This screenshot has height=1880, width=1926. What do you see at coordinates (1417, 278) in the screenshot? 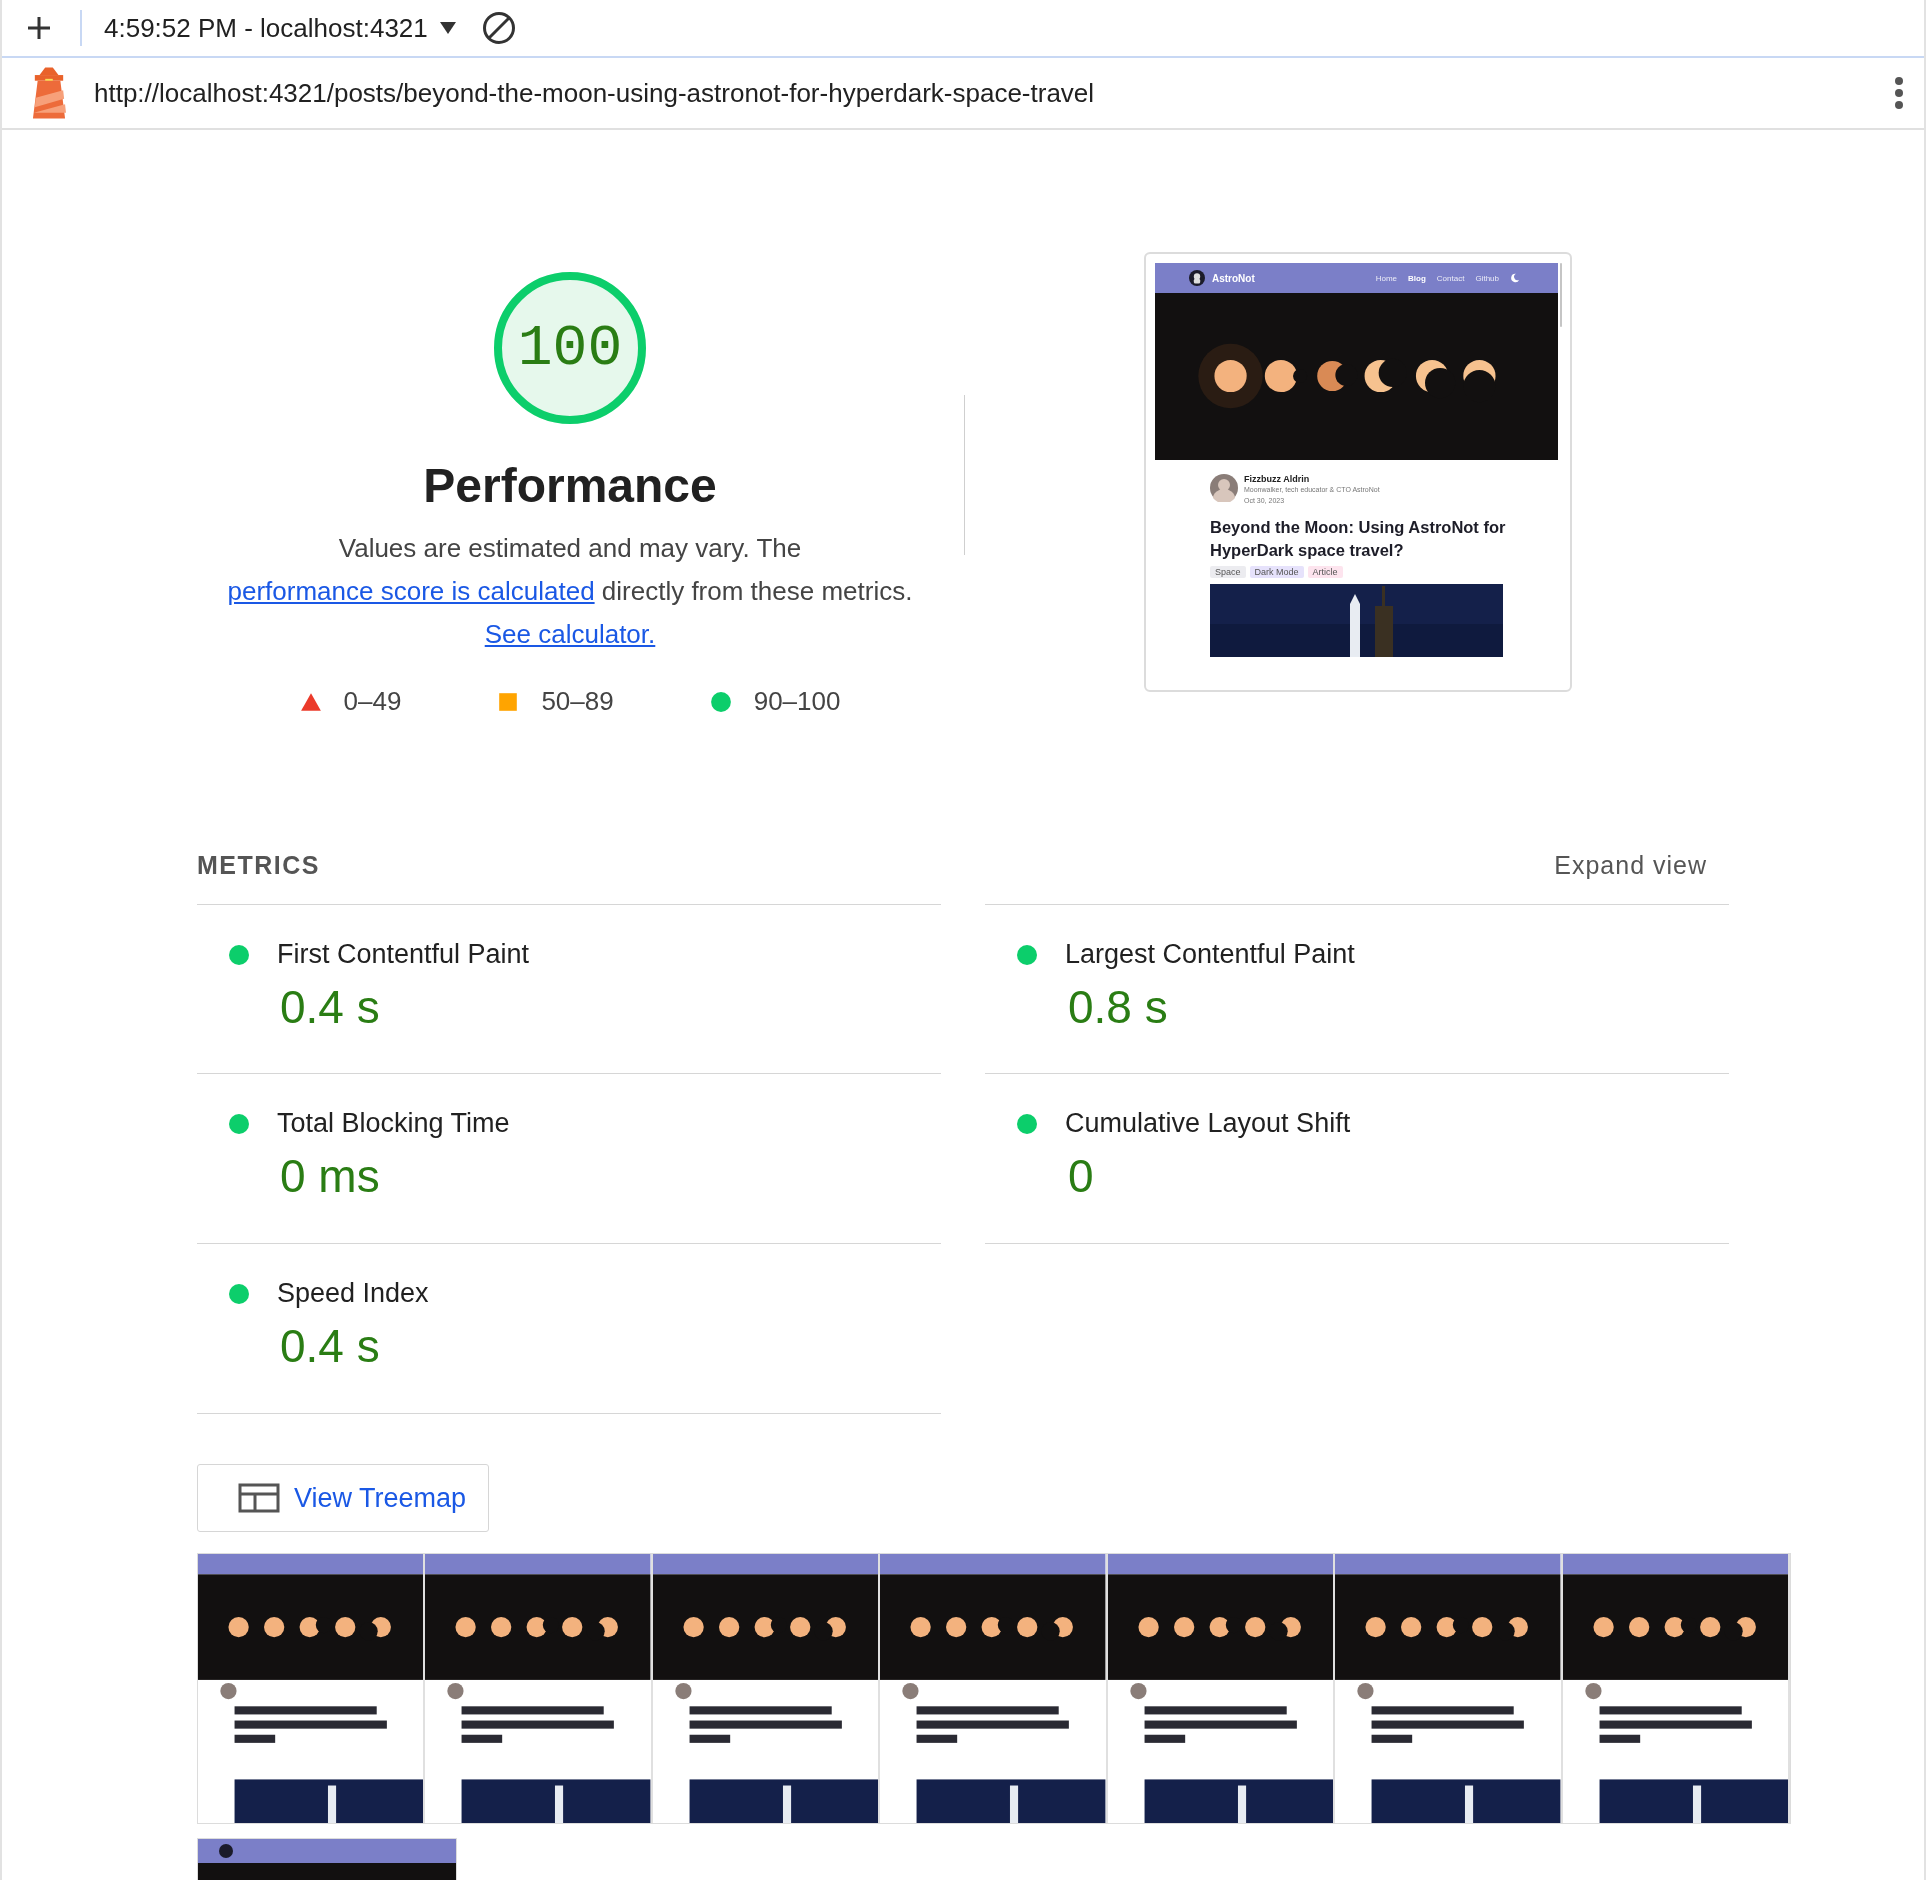
I see `nav-link: Blog` at bounding box center [1417, 278].